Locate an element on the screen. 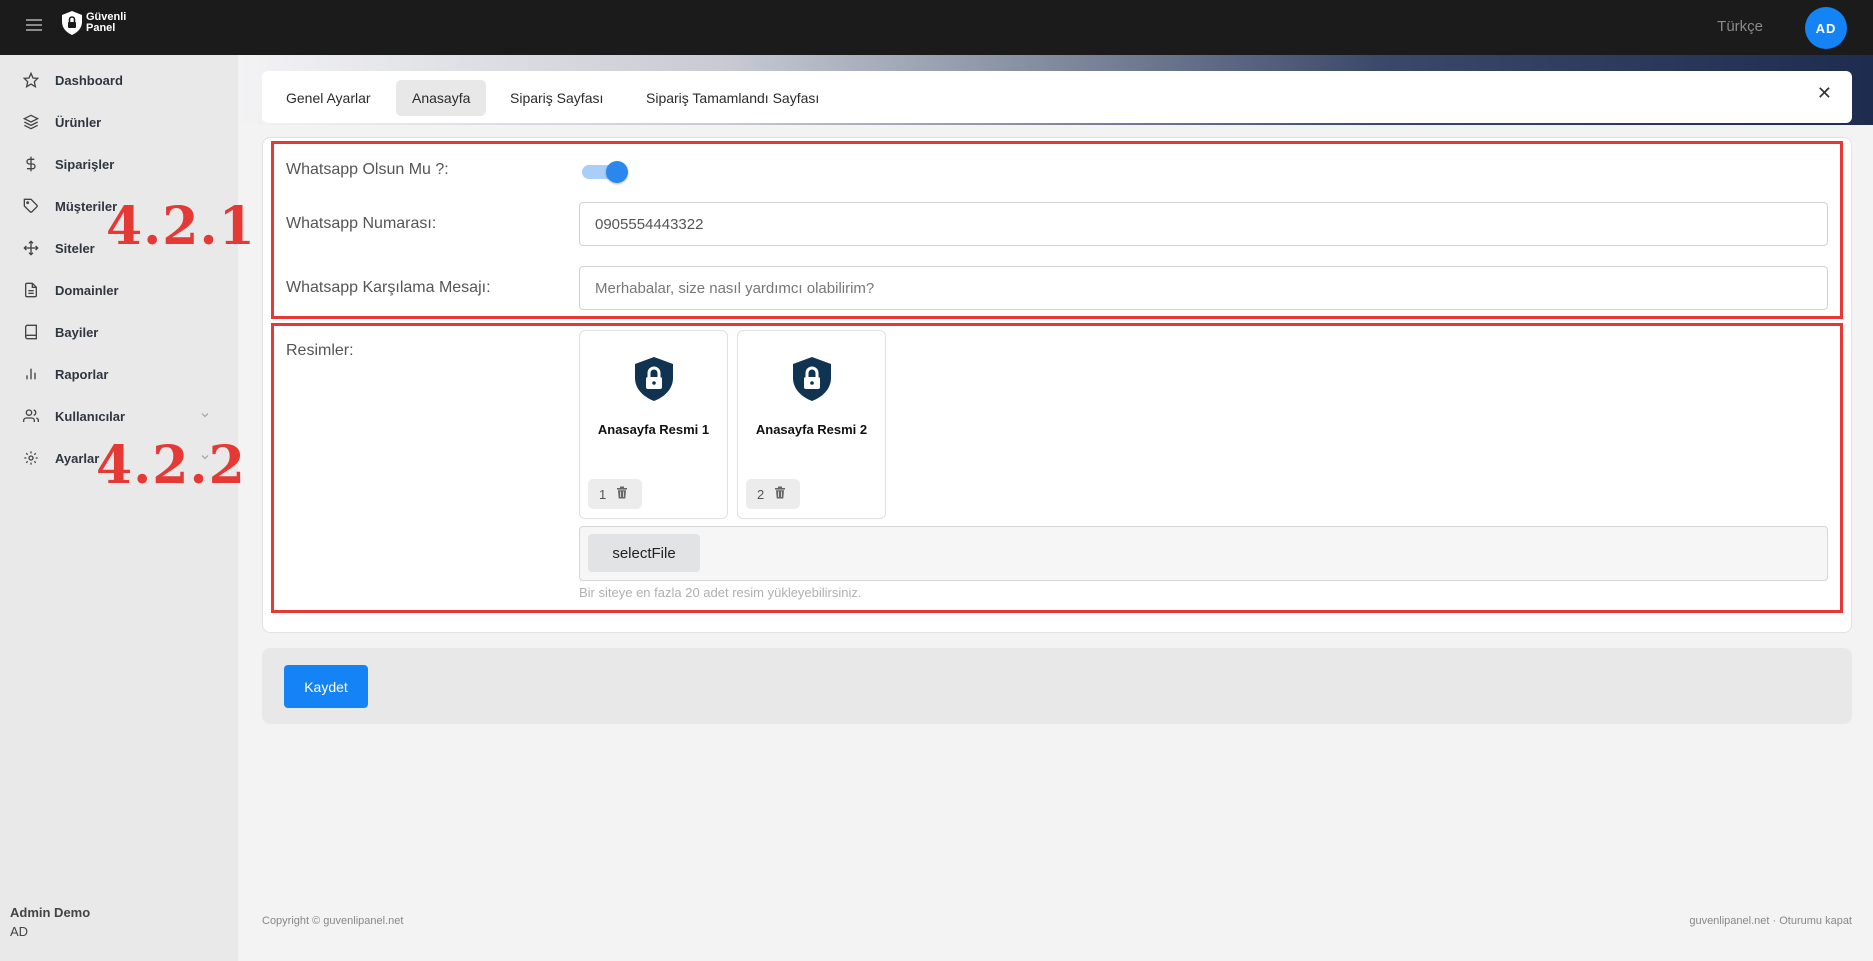 The width and height of the screenshot is (1873, 961). tab-general-settings: Genel Ayarlar is located at coordinates (328, 98).